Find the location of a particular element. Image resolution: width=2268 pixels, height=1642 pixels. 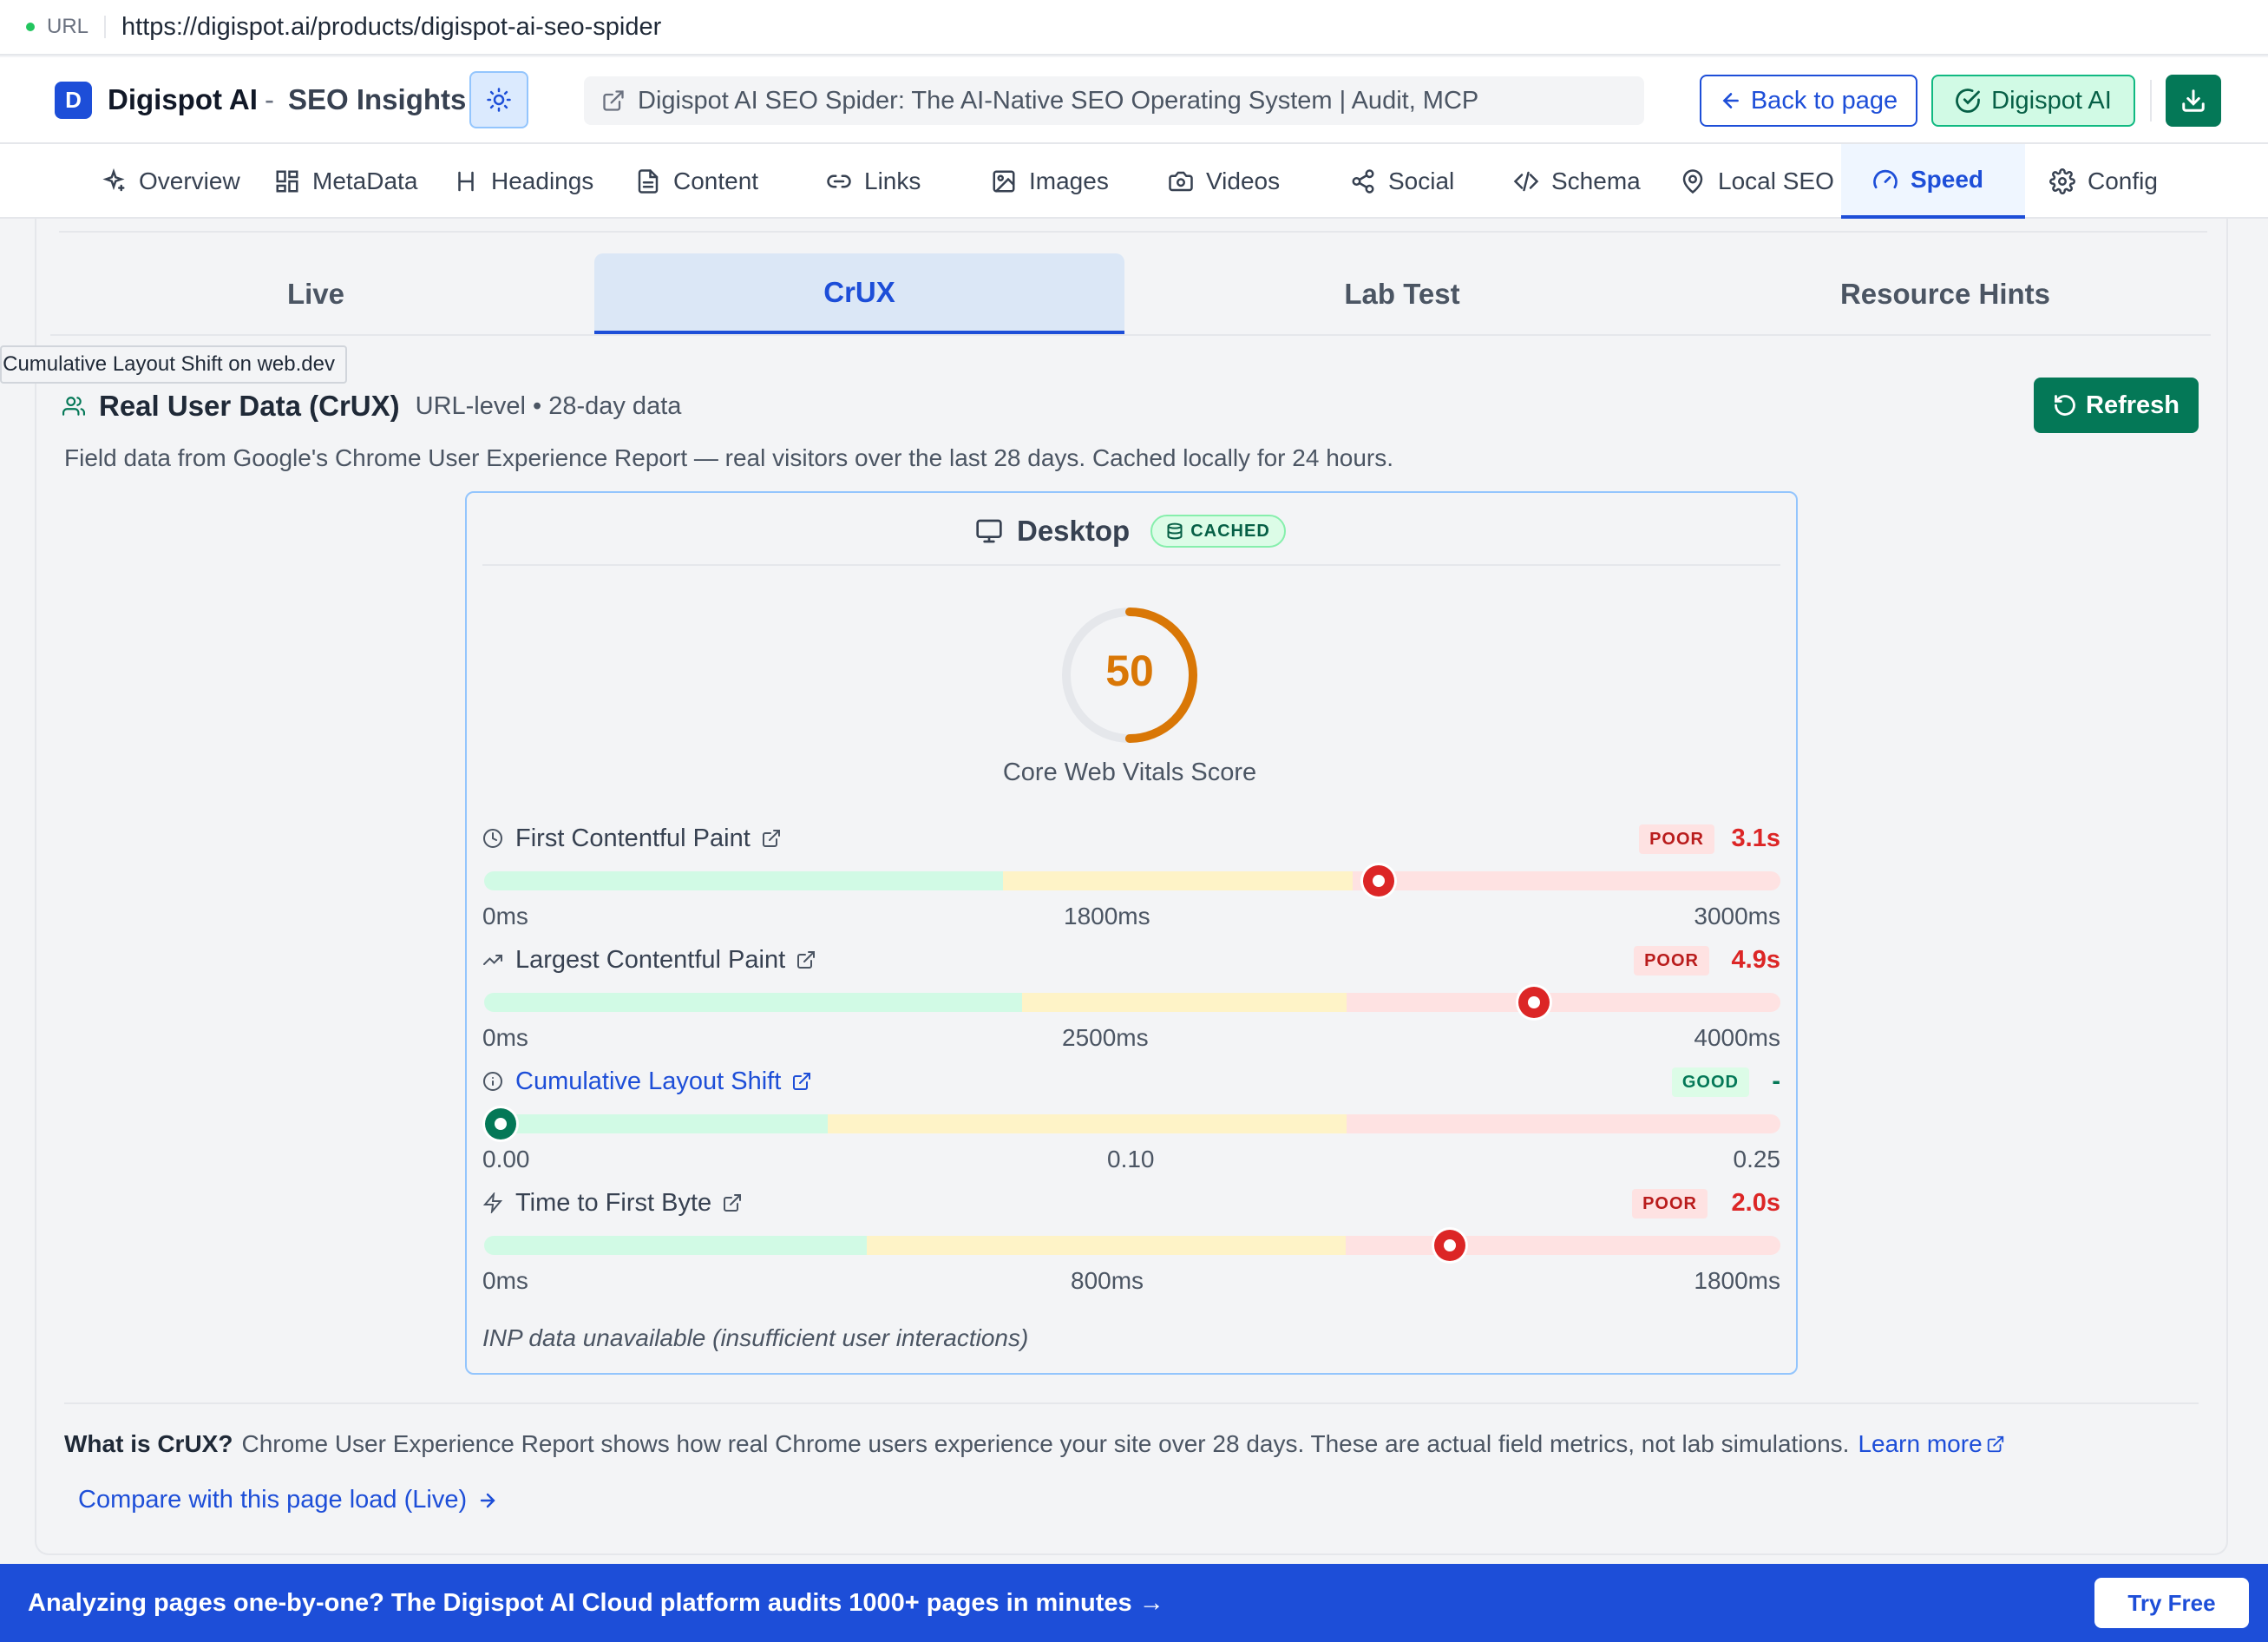

sun-icon is located at coordinates (499, 100).